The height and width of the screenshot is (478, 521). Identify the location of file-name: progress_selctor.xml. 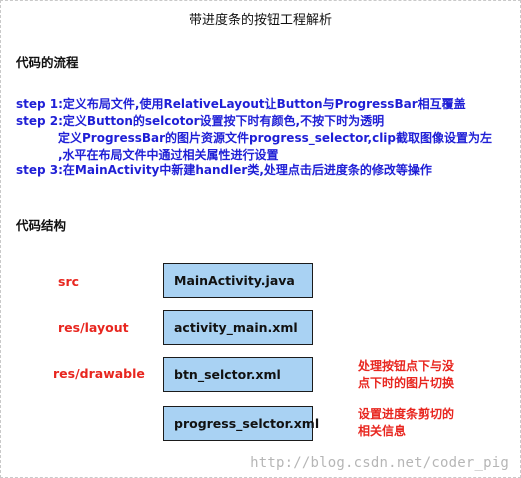
(247, 423).